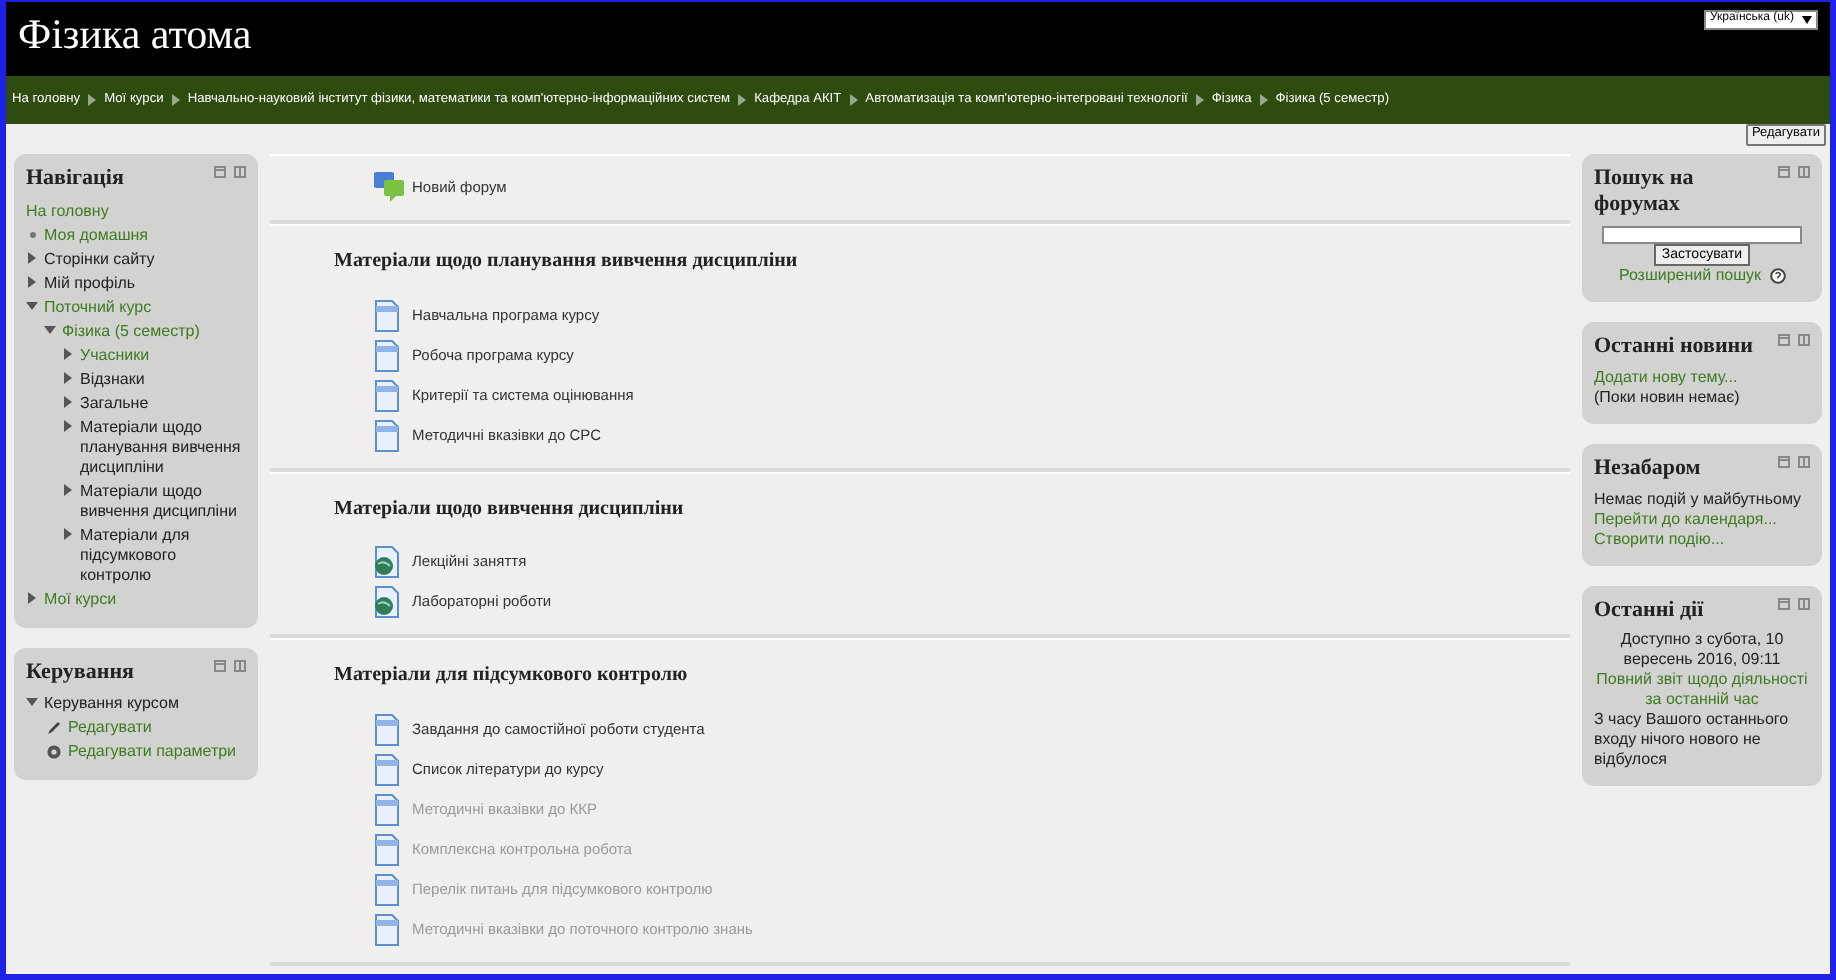 The image size is (1836, 980). I want to click on block-text: (Поки новин немає), so click(1668, 398).